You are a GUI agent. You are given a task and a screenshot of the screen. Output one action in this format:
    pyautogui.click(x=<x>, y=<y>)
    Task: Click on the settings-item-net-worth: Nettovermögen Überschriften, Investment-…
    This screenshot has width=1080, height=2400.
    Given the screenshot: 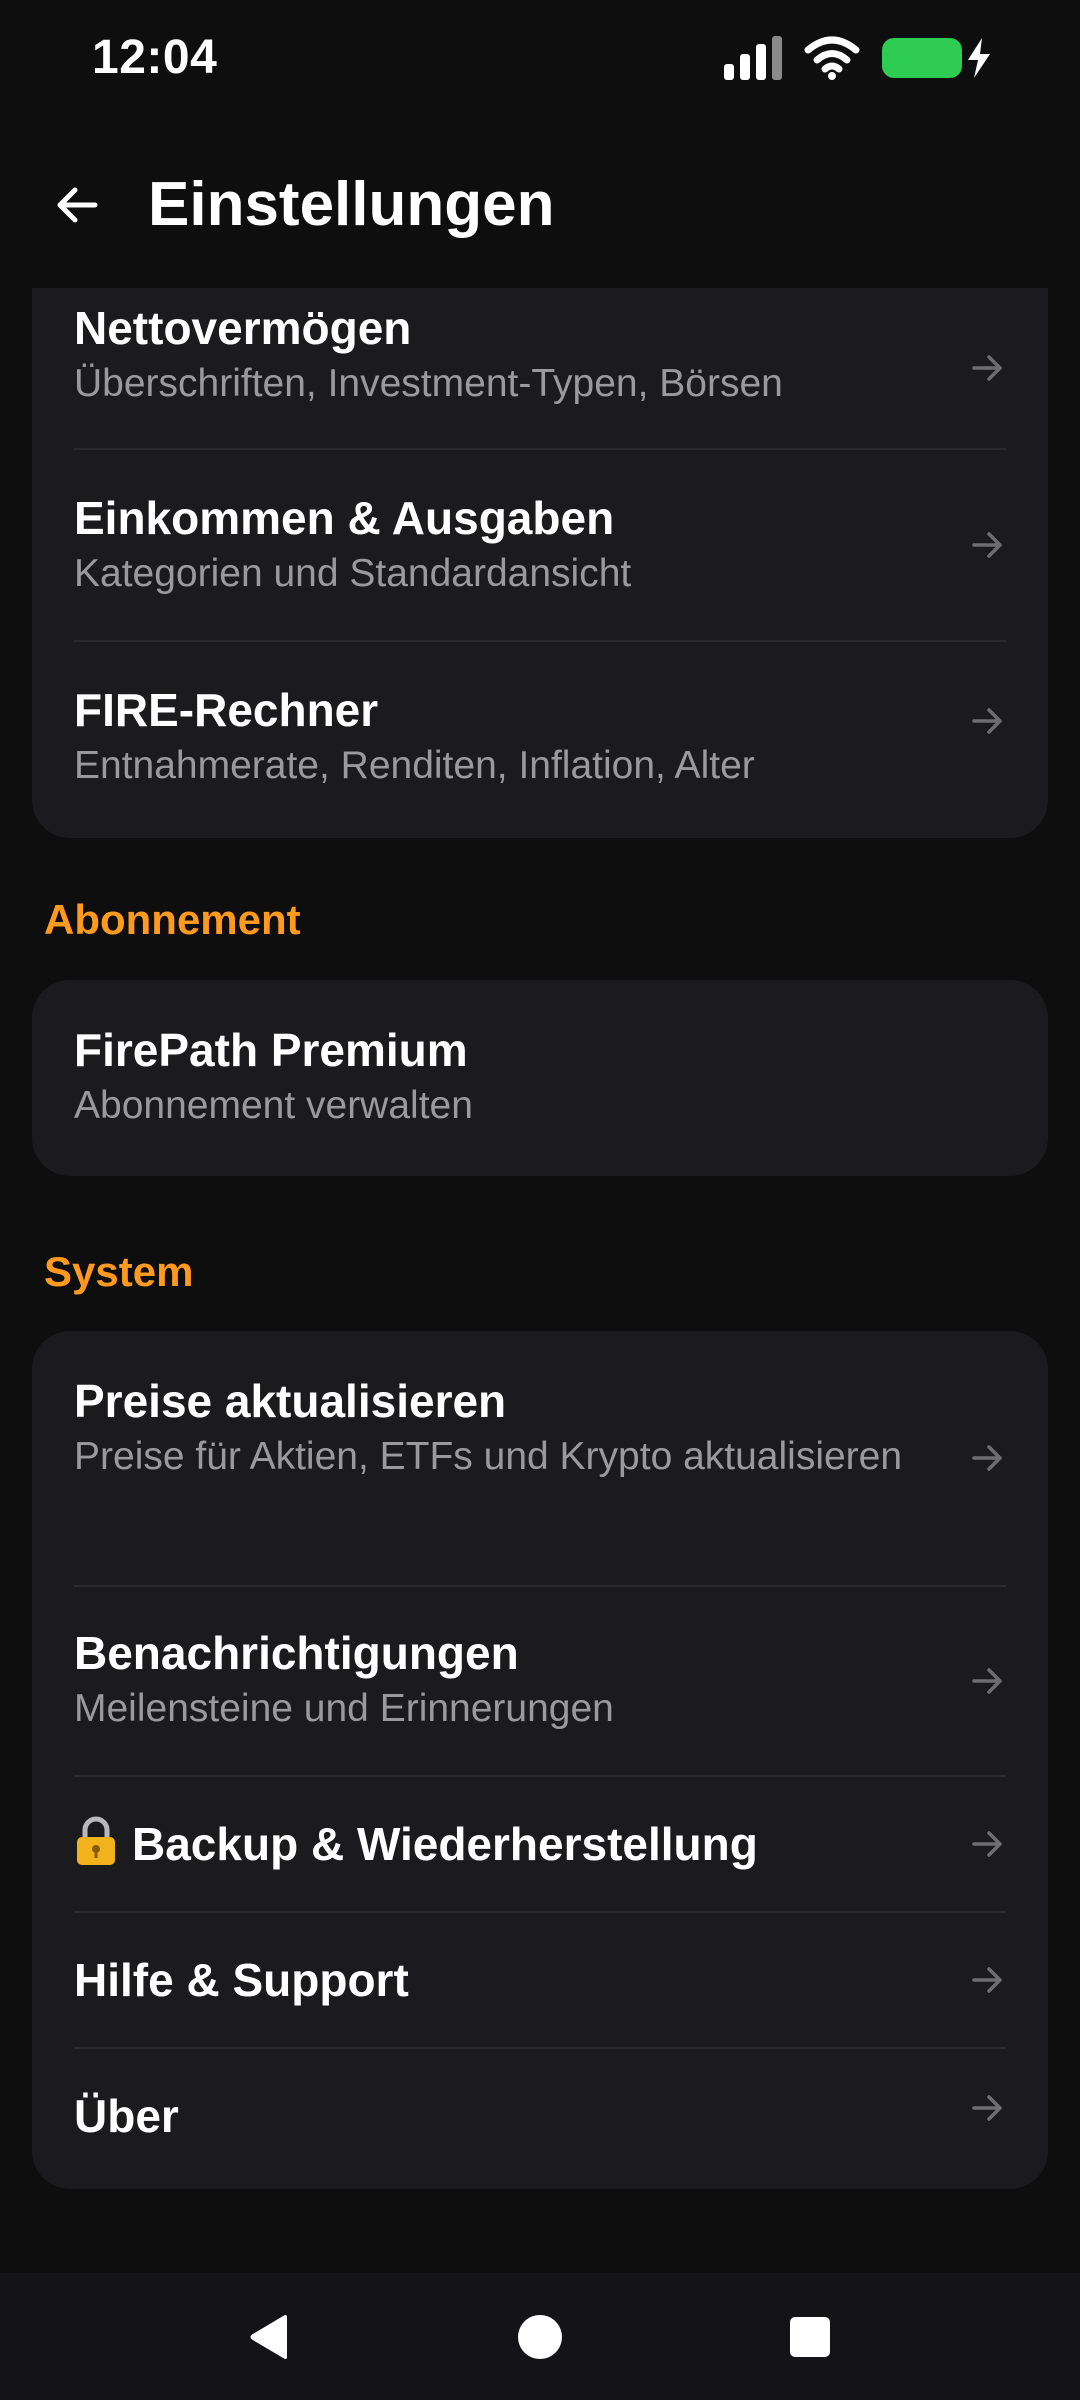 What is the action you would take?
    pyautogui.click(x=540, y=369)
    